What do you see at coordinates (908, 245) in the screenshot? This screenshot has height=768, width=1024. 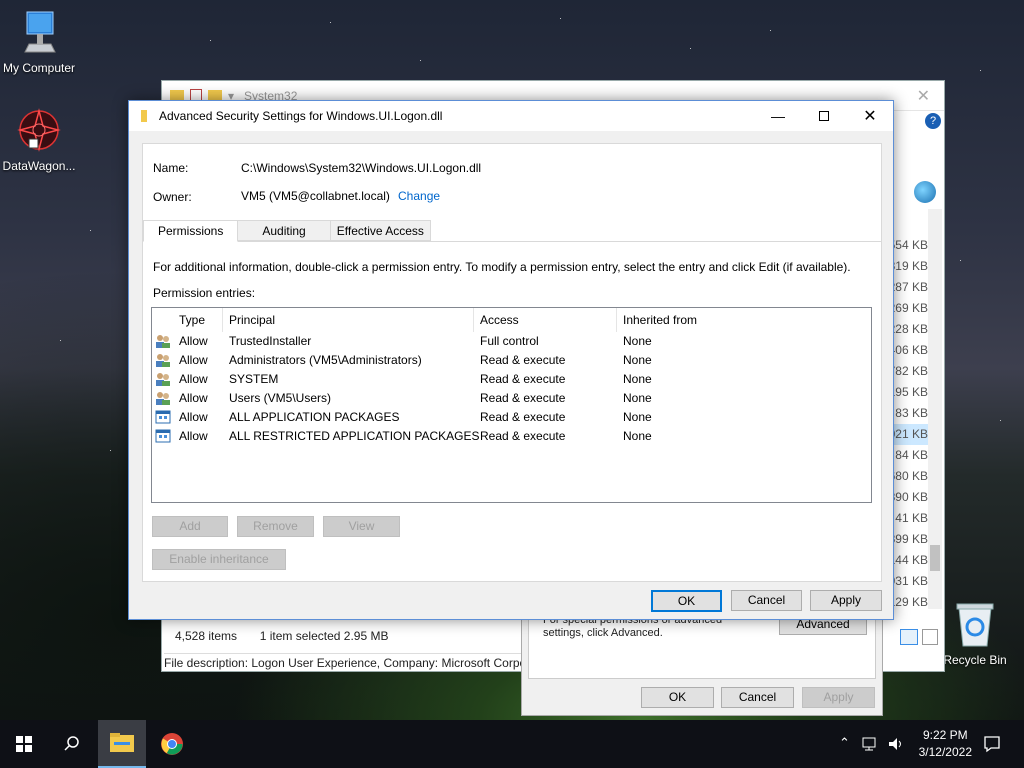 I see `file-size: 554 KB` at bounding box center [908, 245].